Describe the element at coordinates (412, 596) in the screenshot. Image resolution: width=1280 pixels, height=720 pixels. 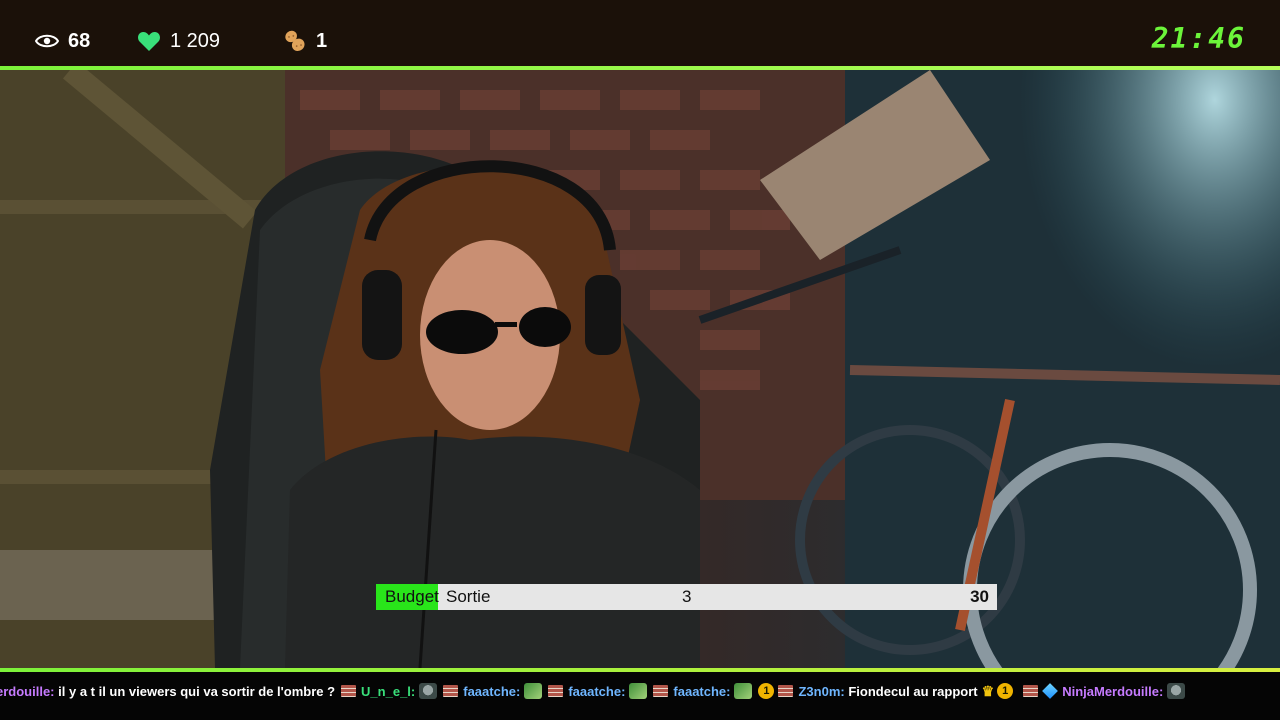
I see `budget-label: Budget` at that location.